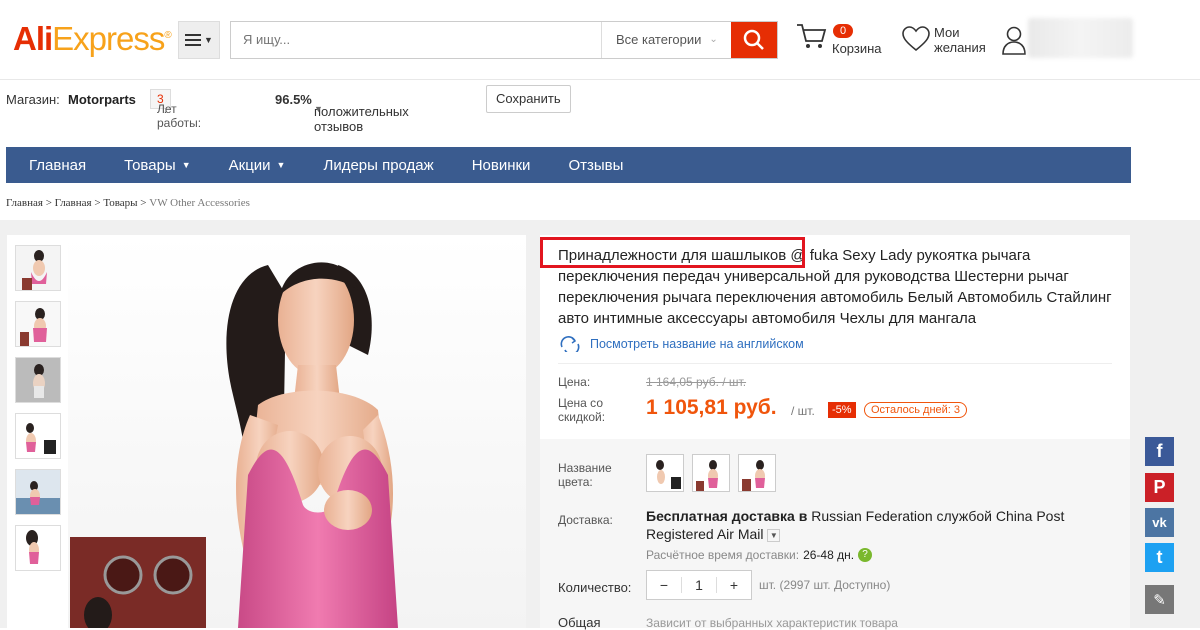 The image size is (1200, 630). Describe the element at coordinates (759, 555) in the screenshot. I see `delivery-eta: Расчётное время доставки: 26-48 дн. ?` at that location.